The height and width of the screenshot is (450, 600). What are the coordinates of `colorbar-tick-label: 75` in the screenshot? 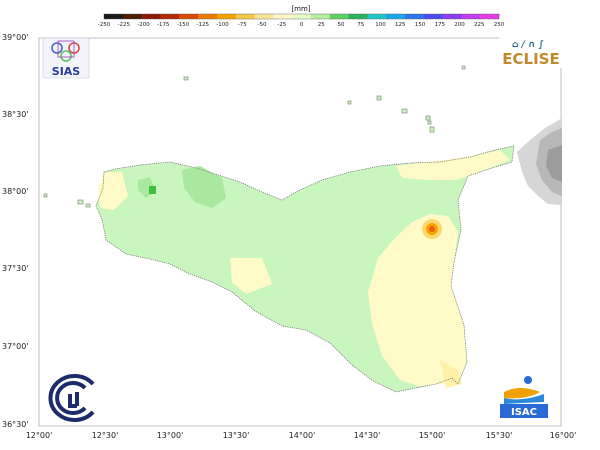 It's located at (360, 25).